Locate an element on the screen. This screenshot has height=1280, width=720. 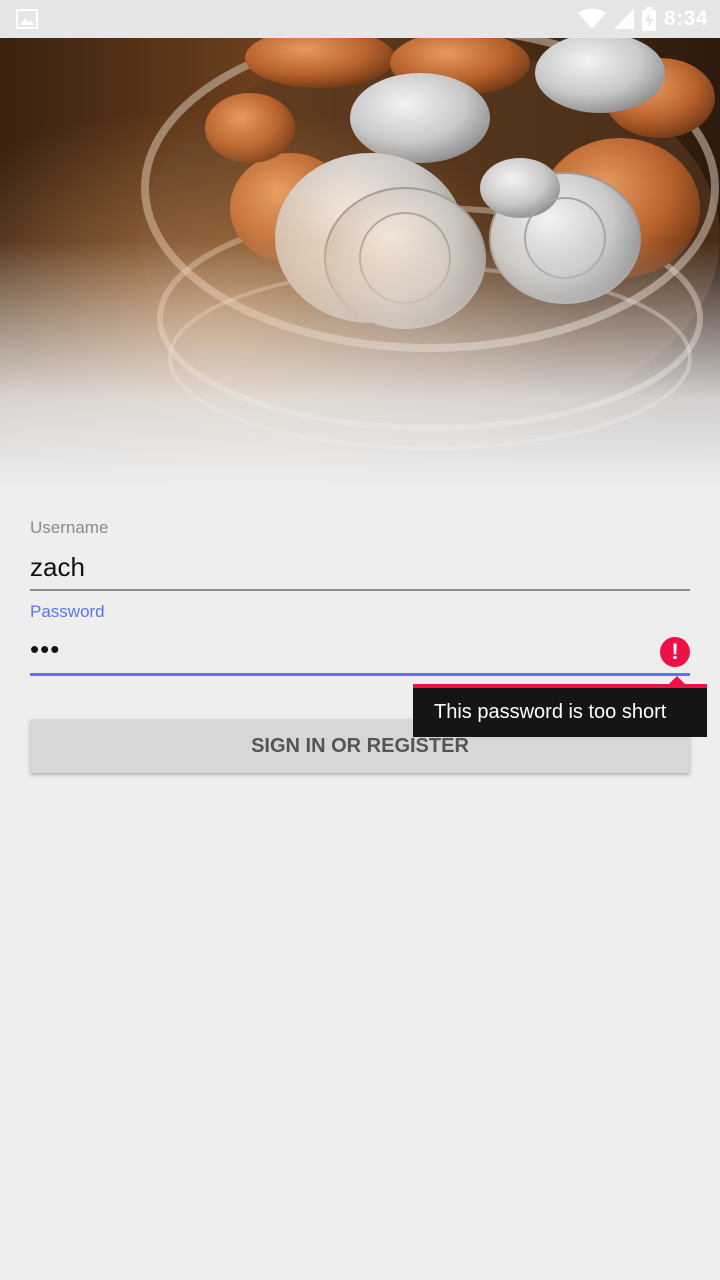
battery-charging-icon is located at coordinates (648, 19).